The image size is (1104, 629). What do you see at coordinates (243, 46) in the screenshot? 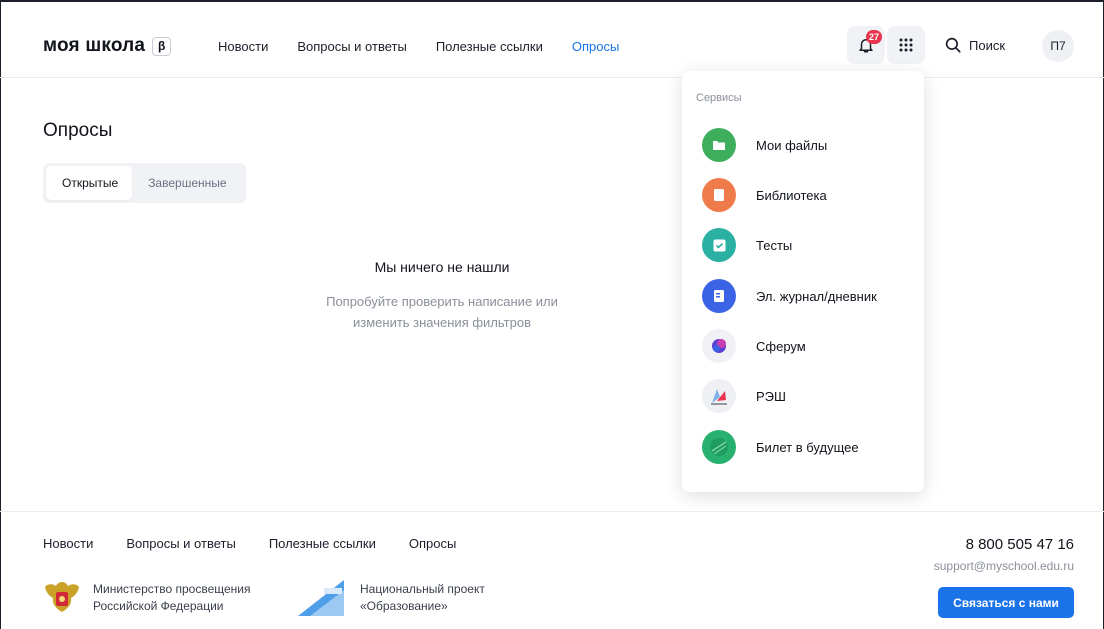
I see `nav-news: Новости` at bounding box center [243, 46].